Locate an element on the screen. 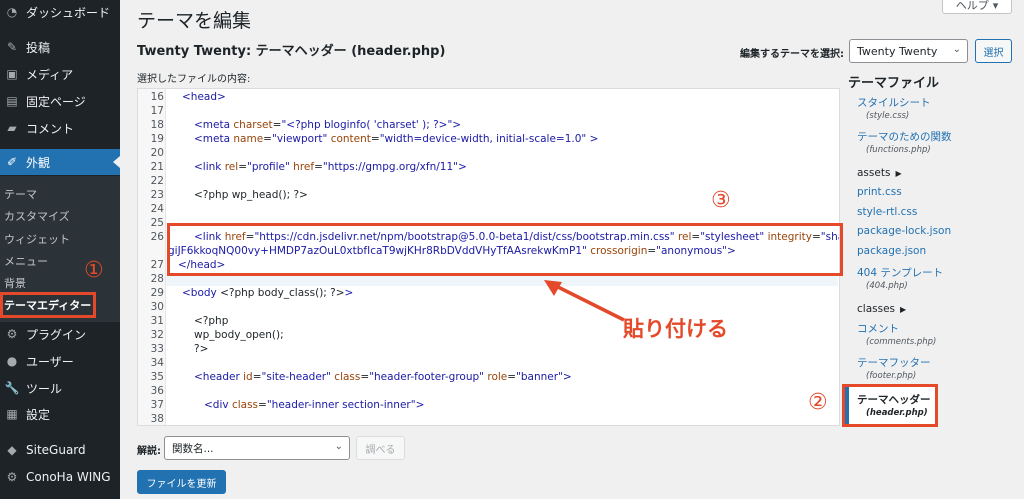 This screenshot has height=499, width=1024. sidebar-item-label: メディア is located at coordinates (50, 74).